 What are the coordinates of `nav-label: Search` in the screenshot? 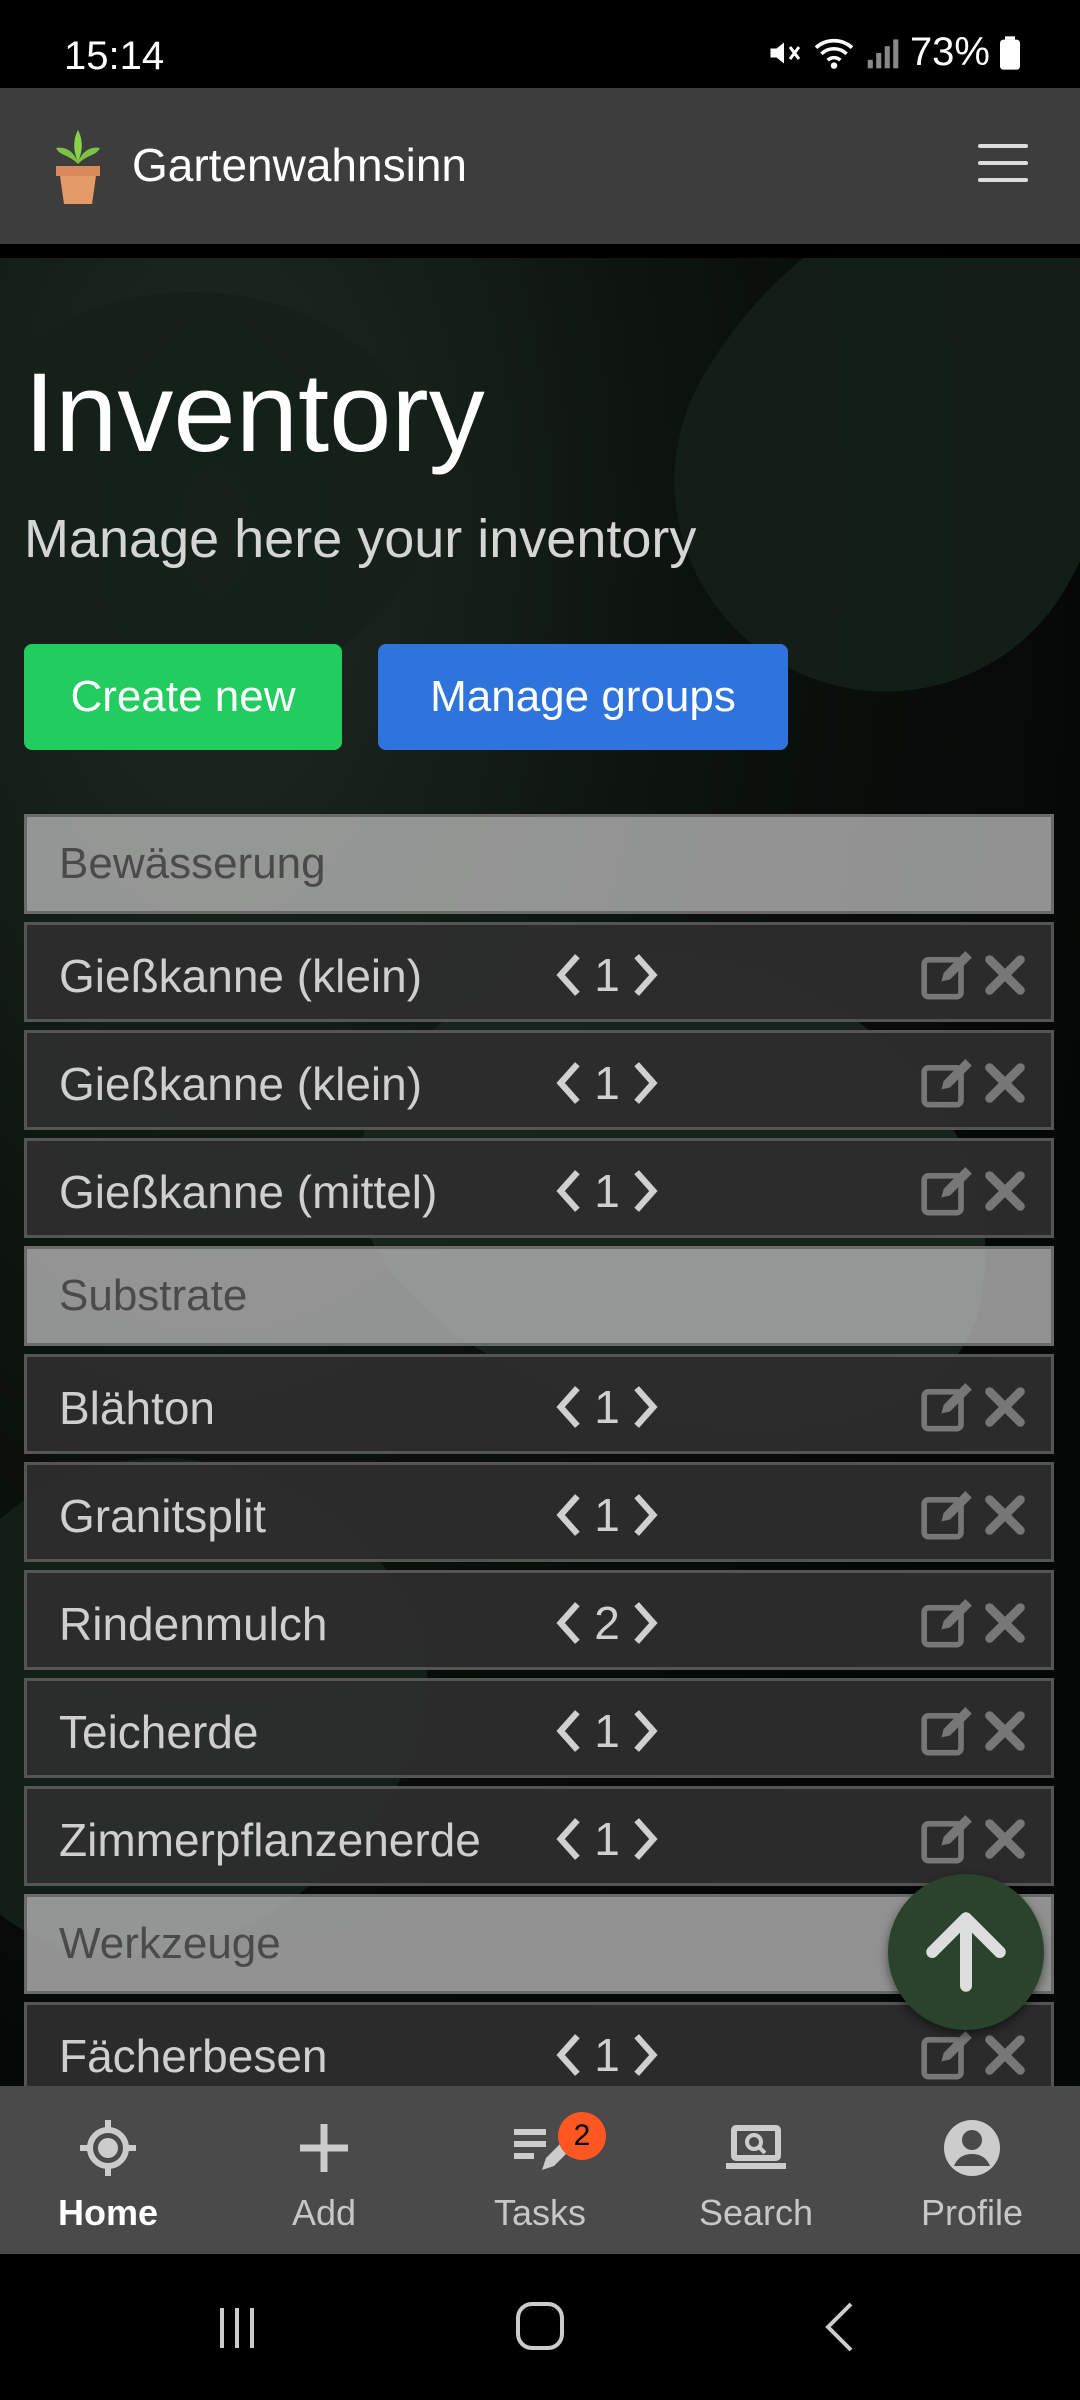 It's located at (756, 2212).